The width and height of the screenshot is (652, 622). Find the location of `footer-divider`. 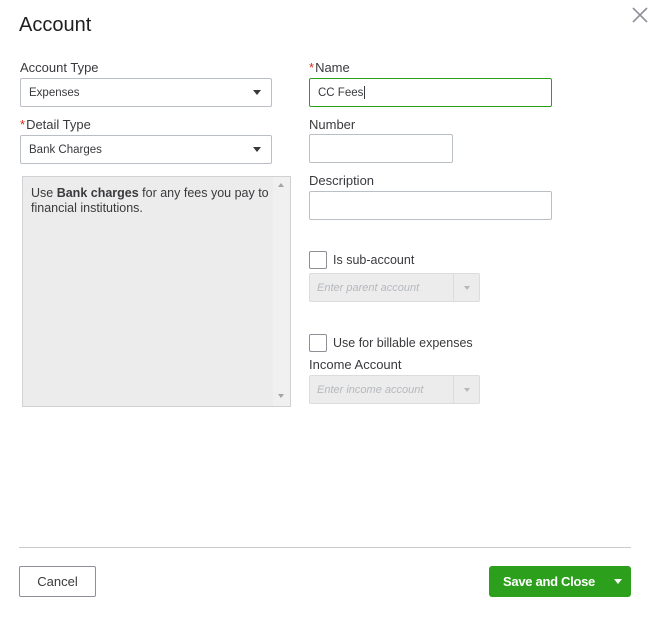

footer-divider is located at coordinates (325, 547).